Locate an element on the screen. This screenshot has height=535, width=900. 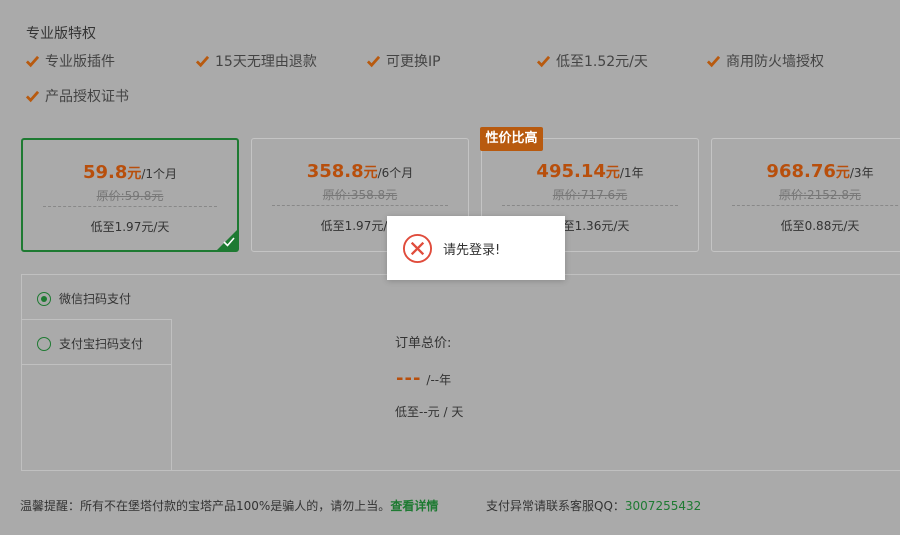
pay-option-label: 微信扫码支付 is located at coordinates (95, 299).